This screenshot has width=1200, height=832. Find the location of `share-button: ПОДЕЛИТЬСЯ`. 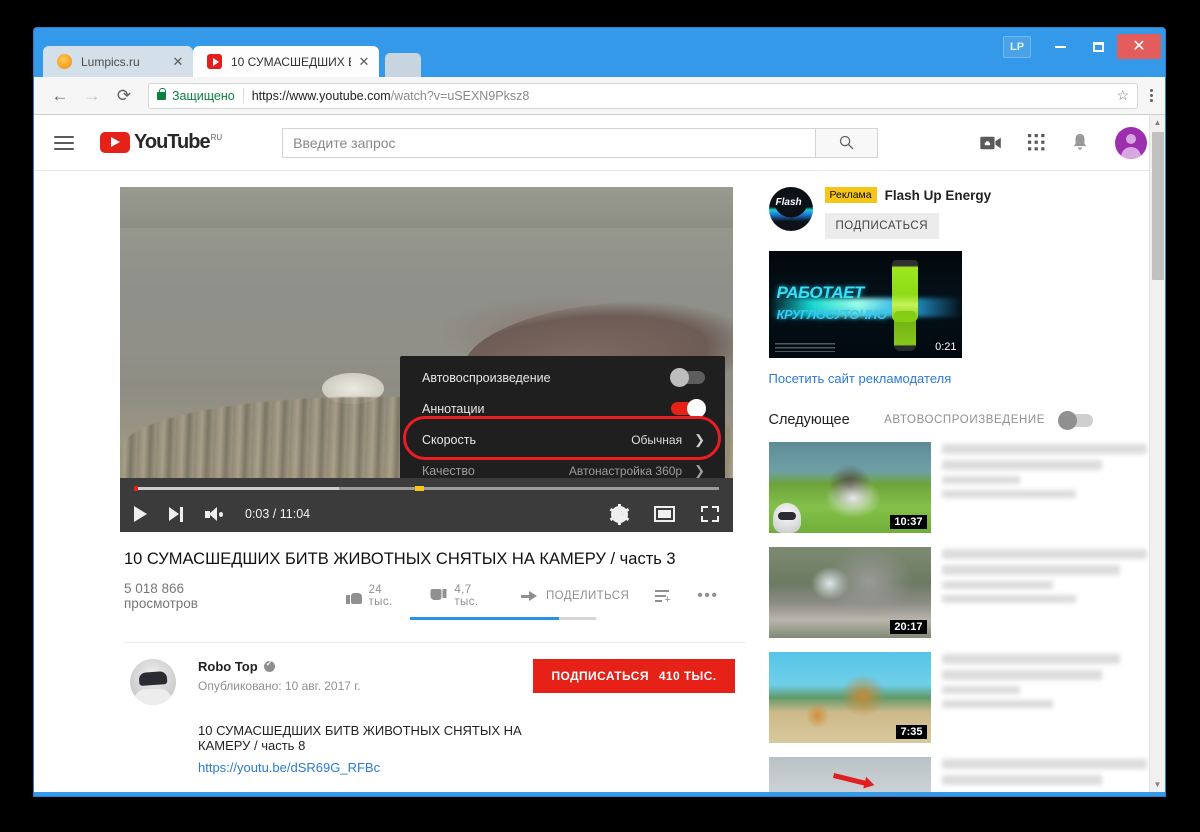

share-button: ПОДЕЛИТЬСЯ is located at coordinates (575, 596).